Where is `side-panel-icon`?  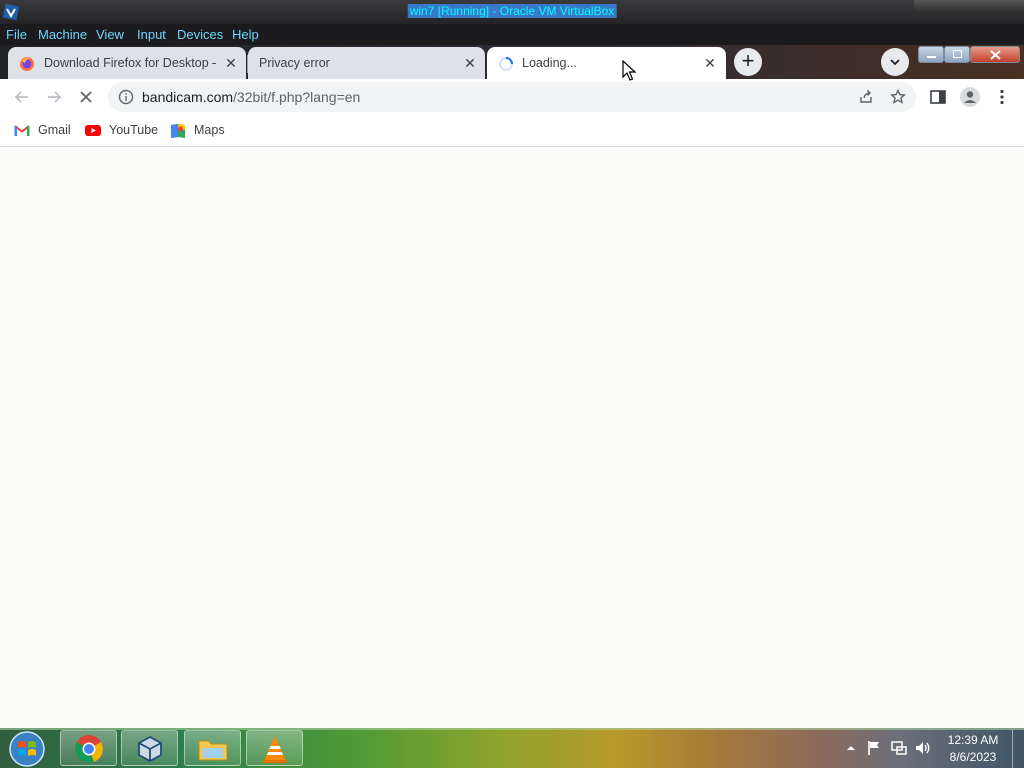 side-panel-icon is located at coordinates (938, 97).